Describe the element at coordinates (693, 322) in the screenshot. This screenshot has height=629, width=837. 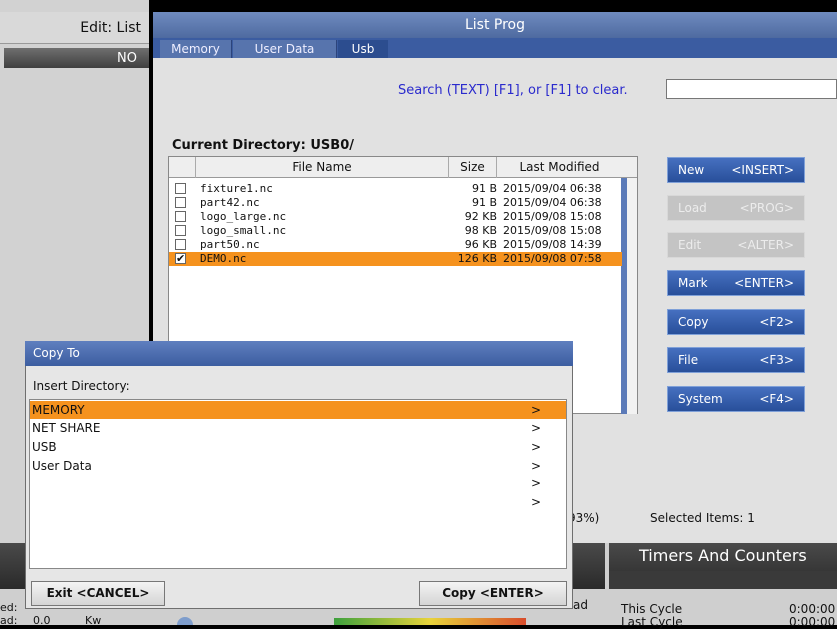
I see `button-label: Copy` at that location.